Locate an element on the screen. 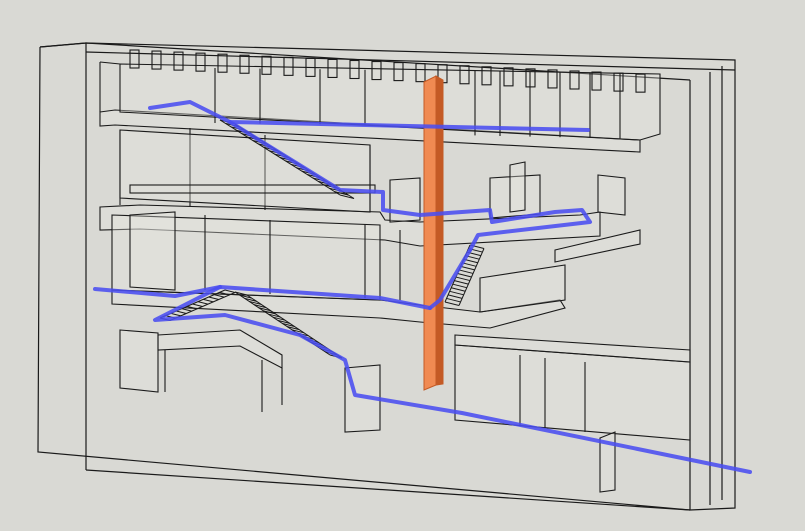 The height and width of the screenshot is (531, 805). vertical-core-column-icon is located at coordinates (433, 233).